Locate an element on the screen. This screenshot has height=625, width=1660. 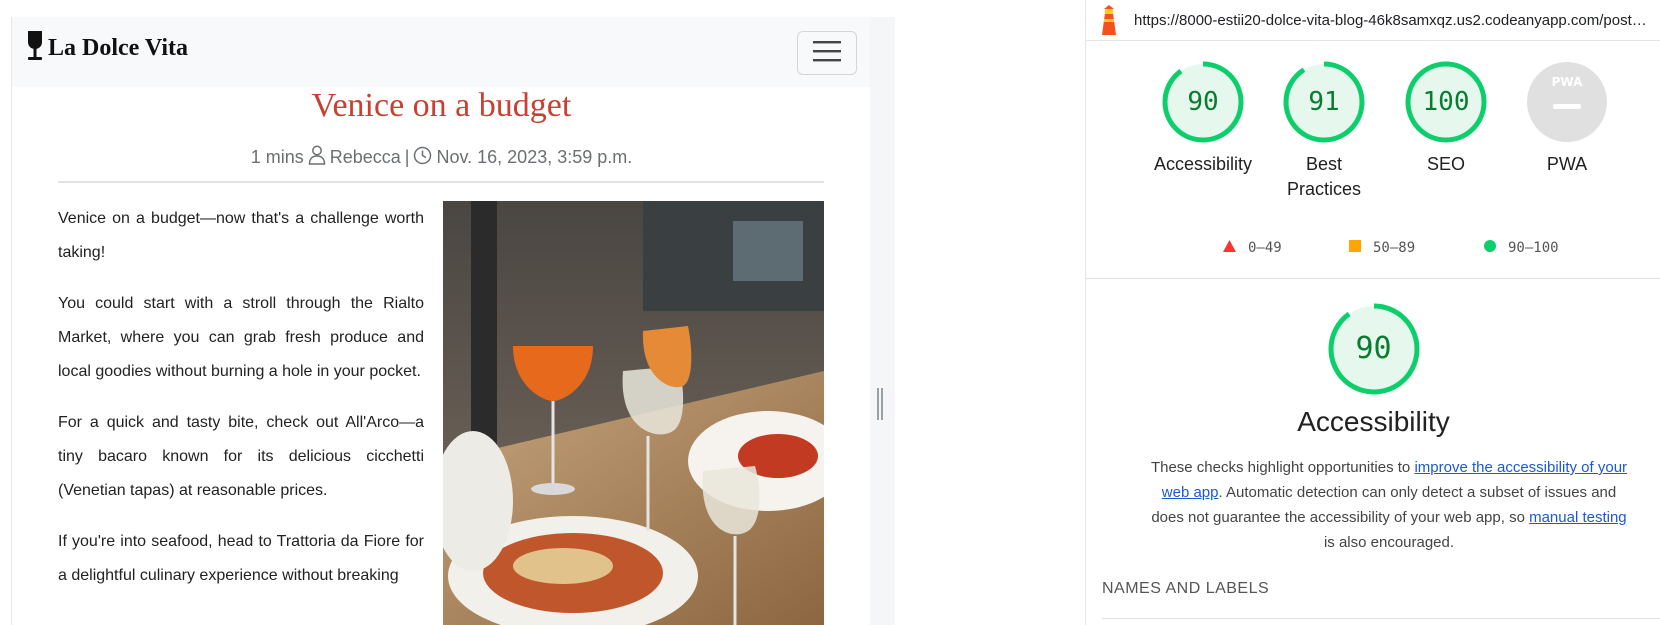
legend-fail: 0–49 is located at coordinates (1252, 248).